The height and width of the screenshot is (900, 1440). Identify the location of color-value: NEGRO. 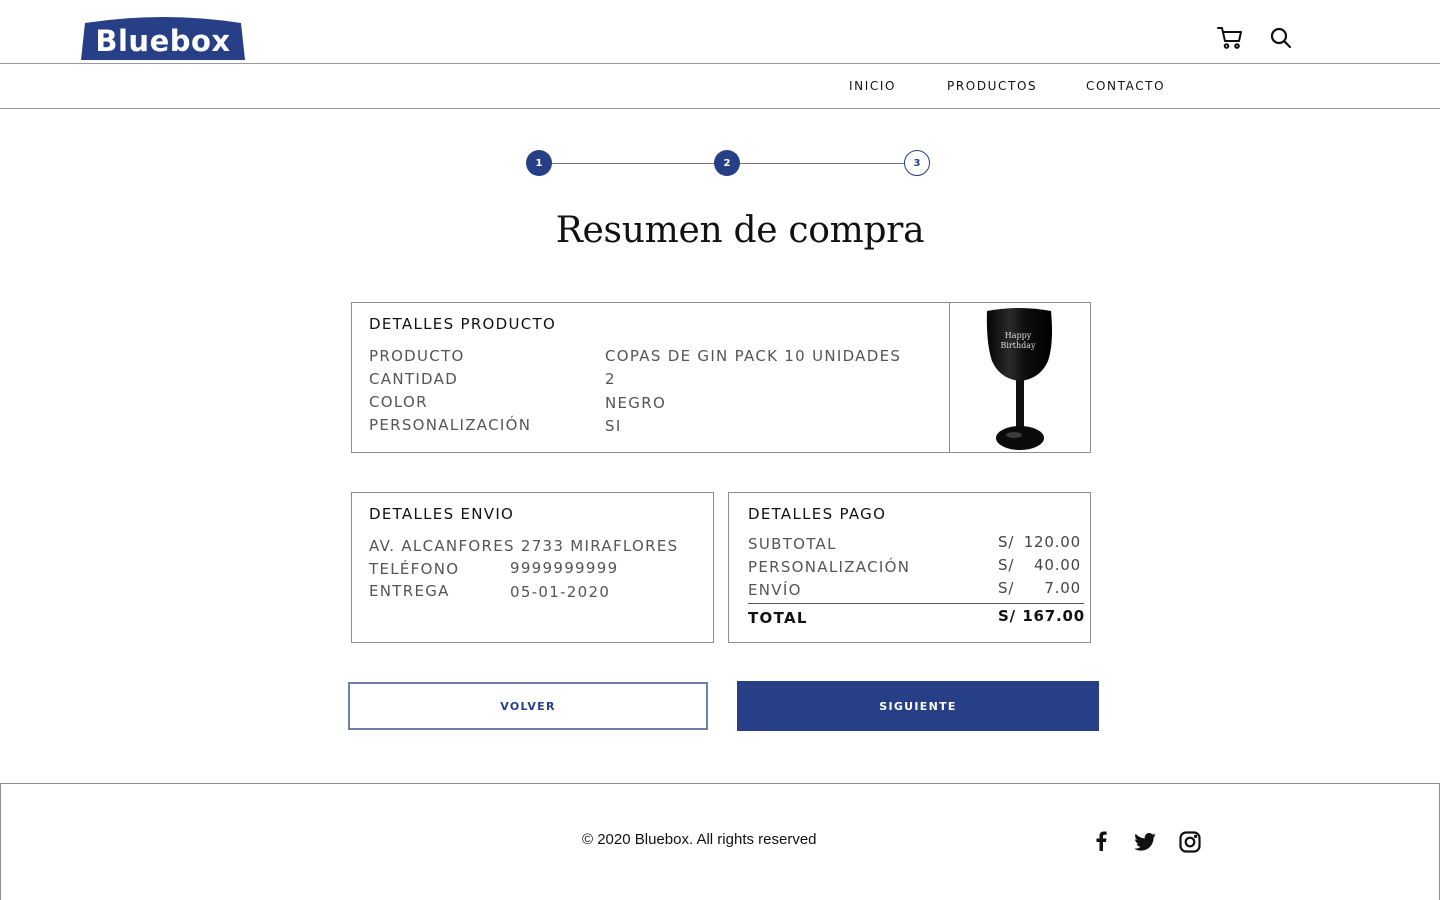
(636, 403).